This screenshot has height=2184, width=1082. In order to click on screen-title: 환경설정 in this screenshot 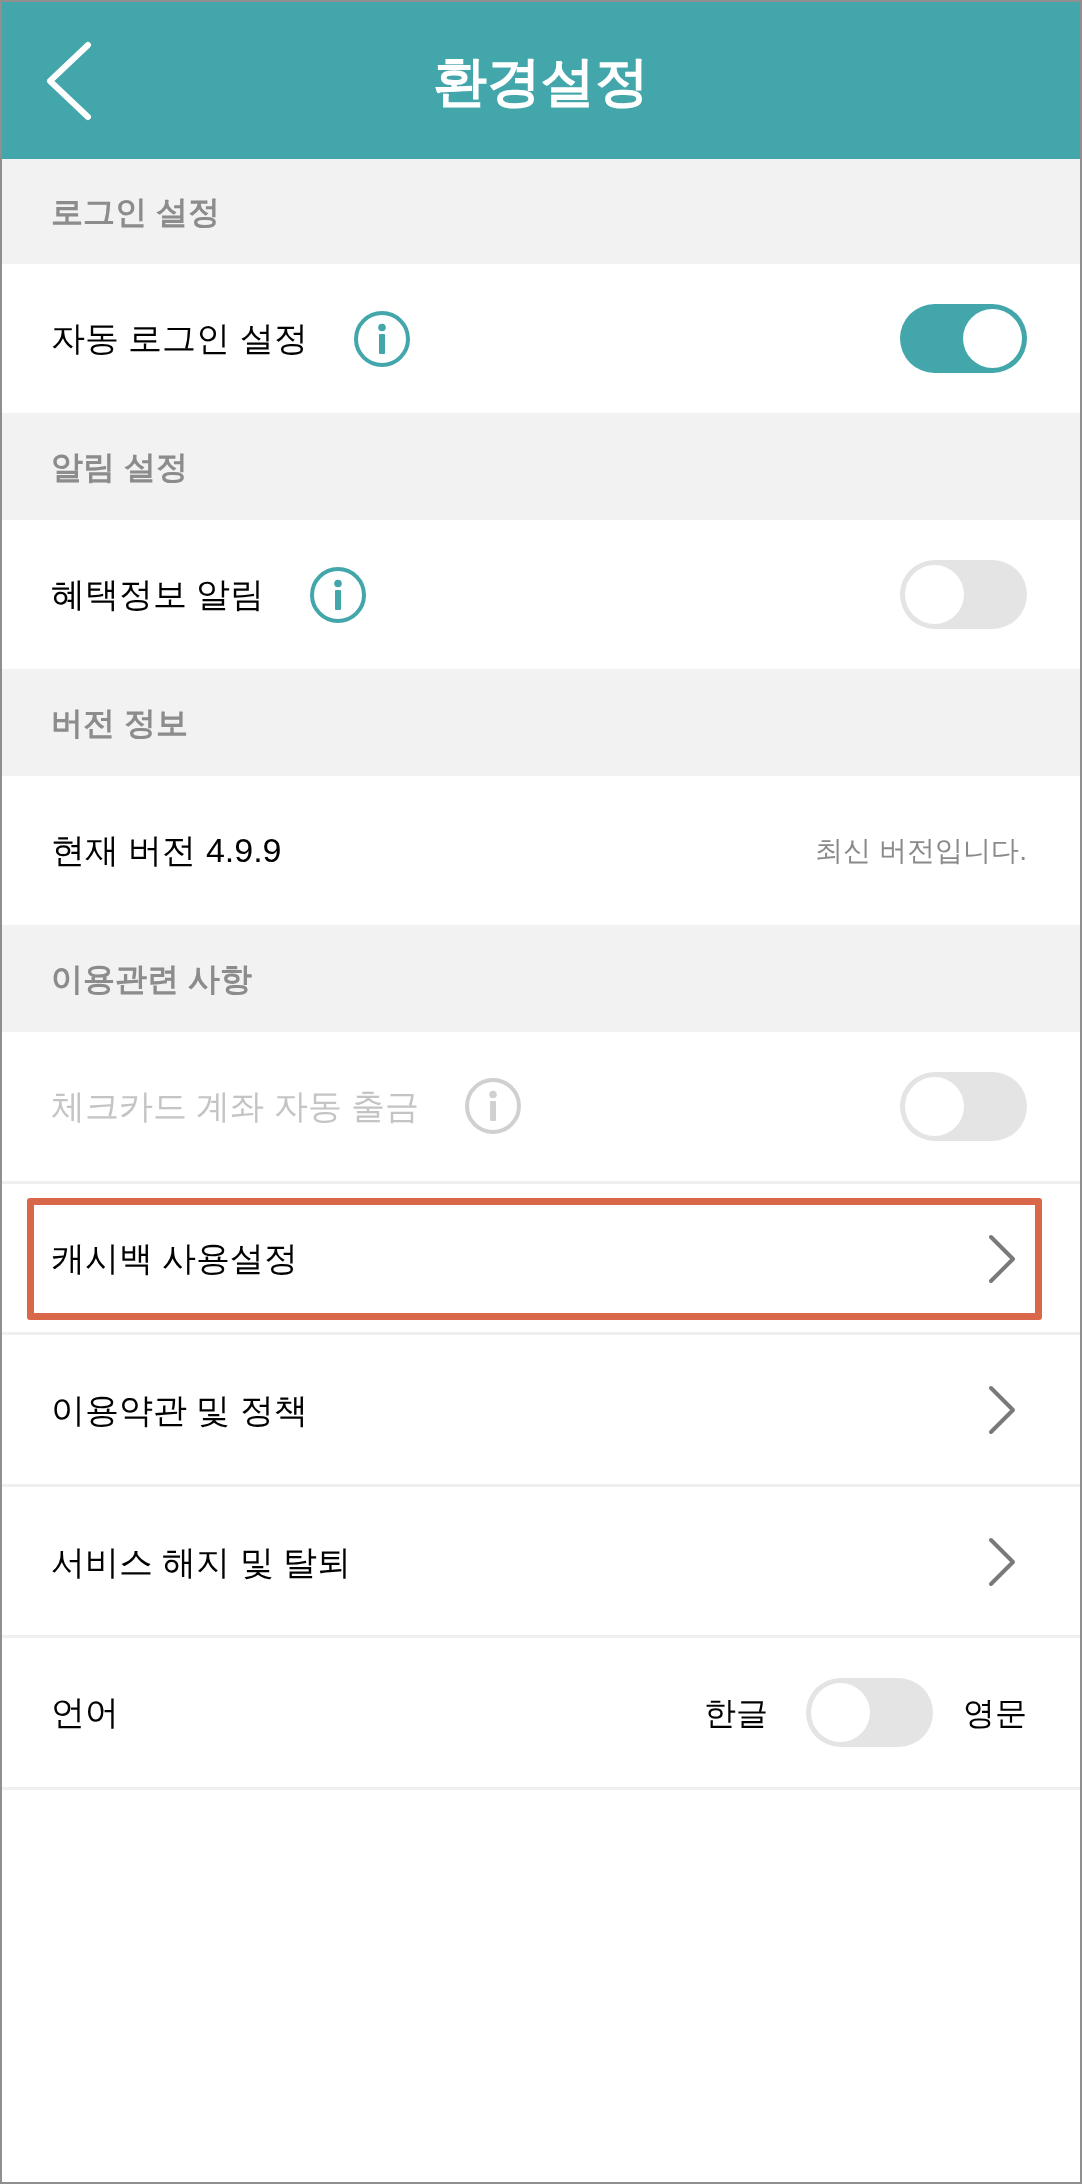, I will do `click(541, 80)`.